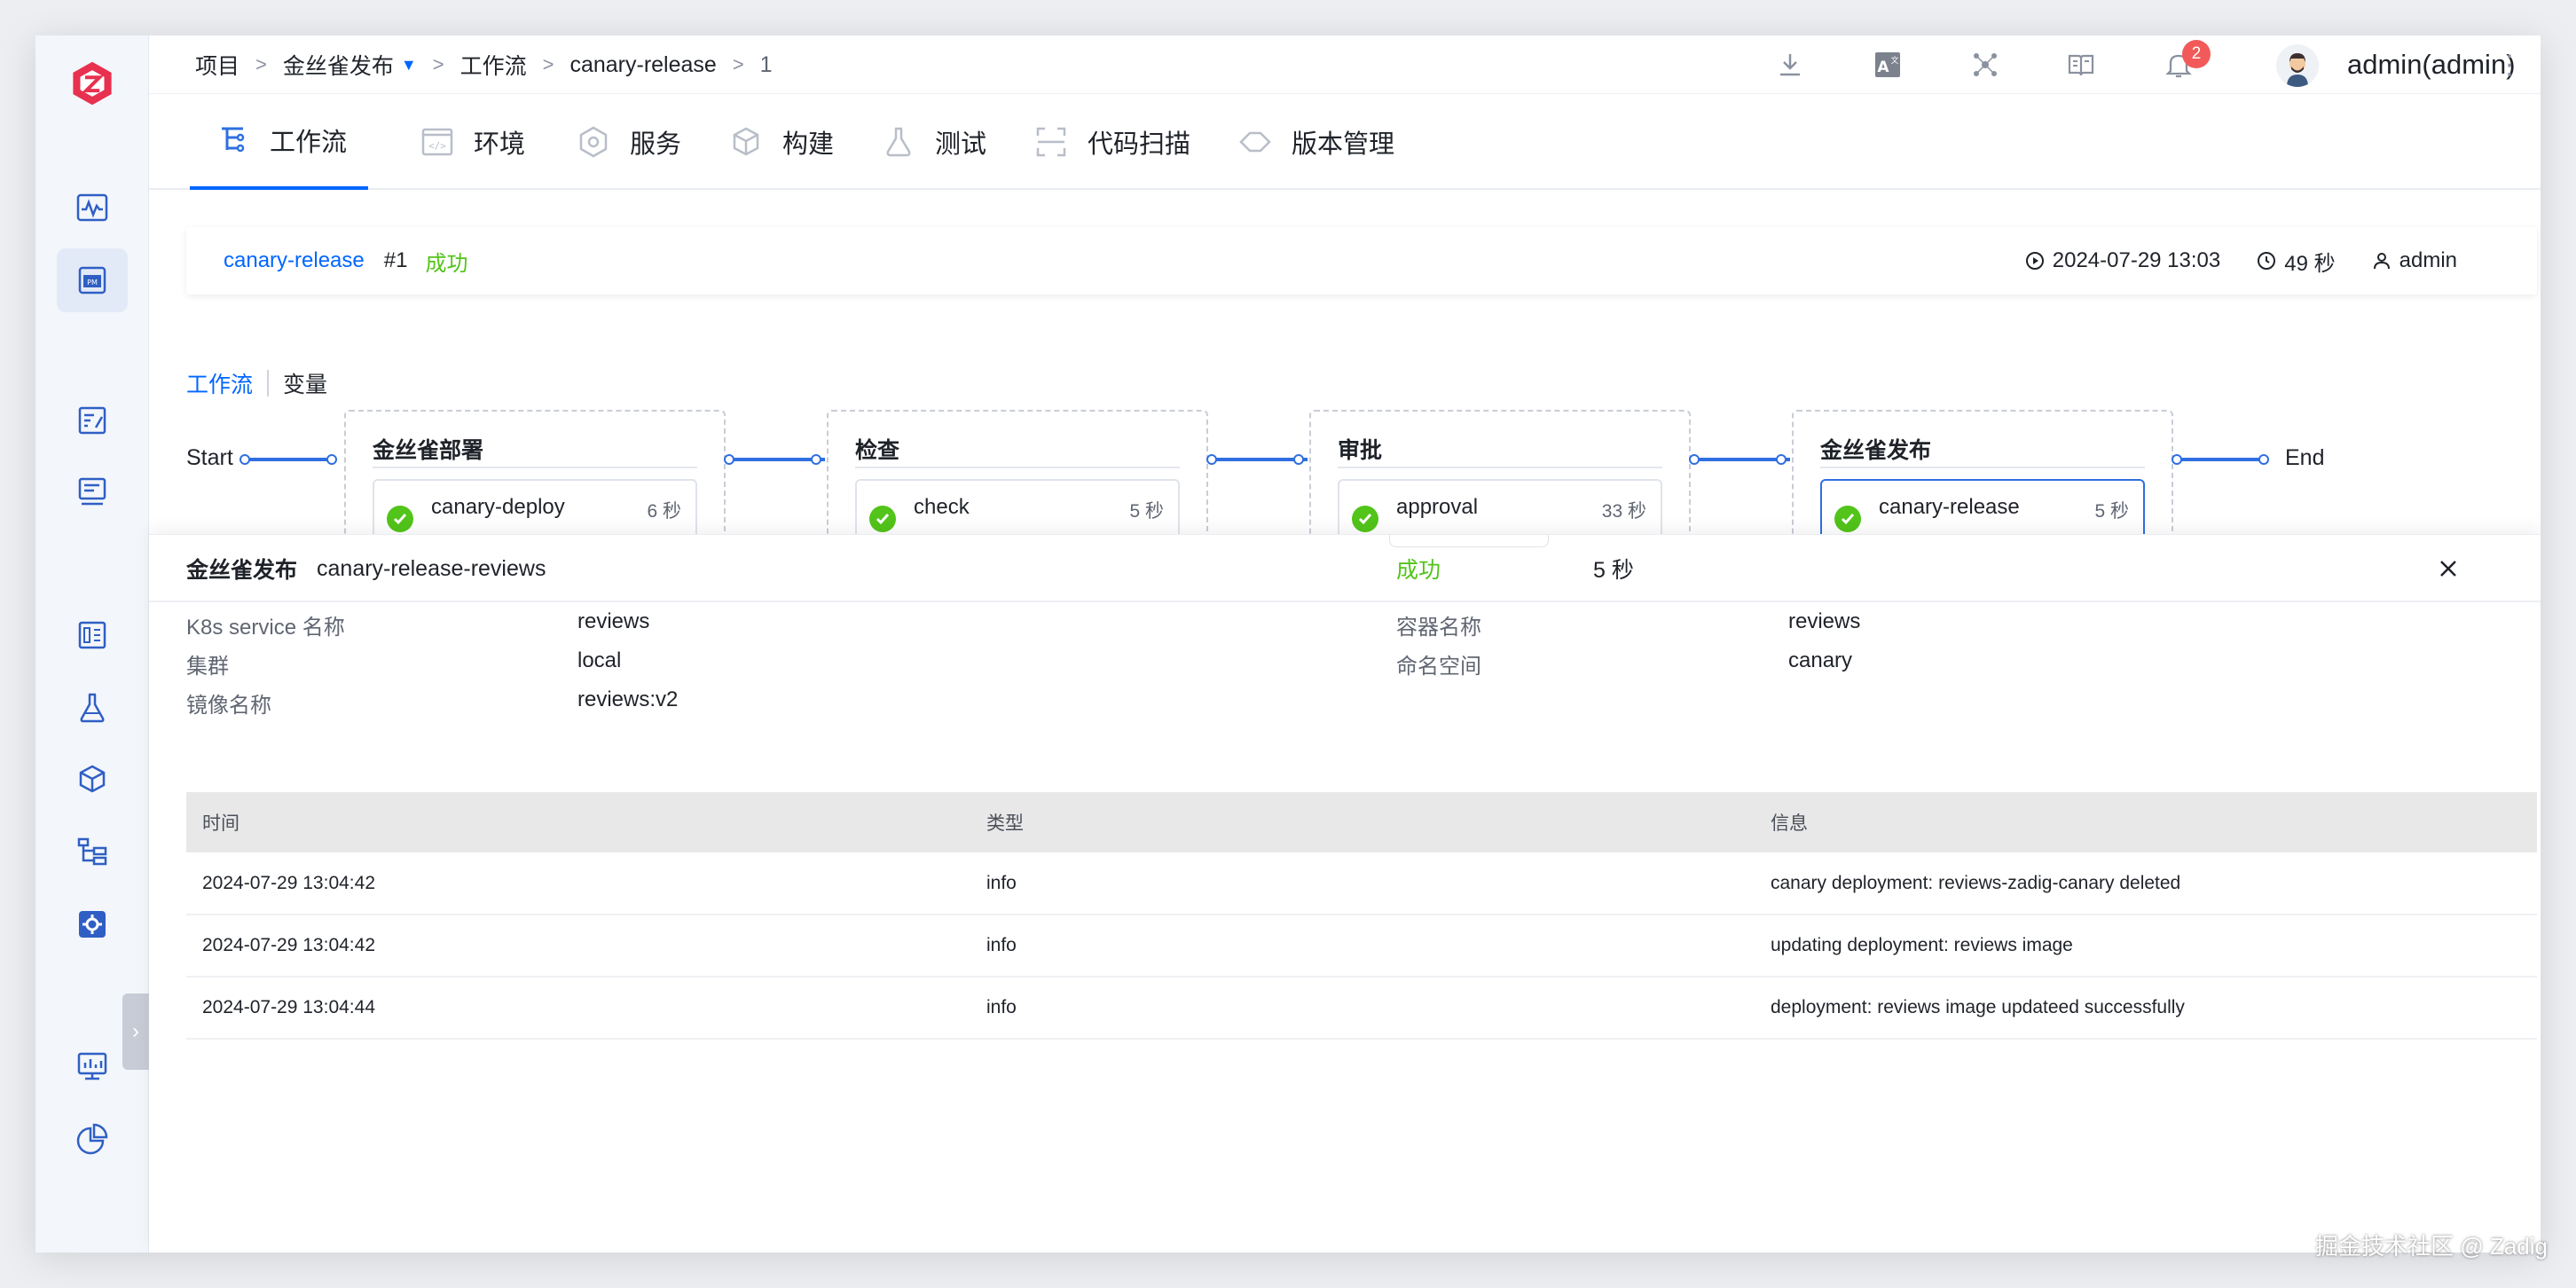 The width and height of the screenshot is (2576, 1288). I want to click on header-actions: A文 2 admin(admin) ⋮, so click(2053, 64).